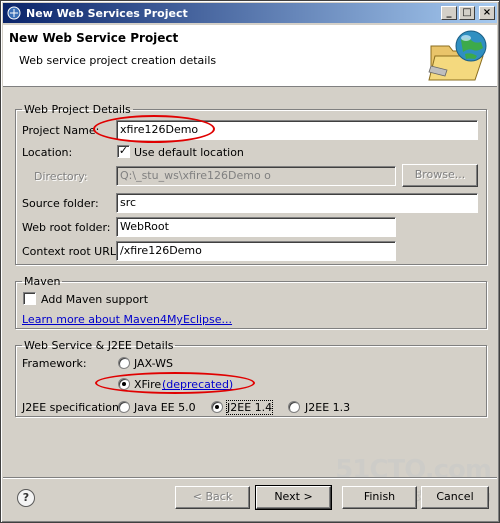  Describe the element at coordinates (165, 407) in the screenshot. I see `javaee5-label: Java EE 5.0` at that location.